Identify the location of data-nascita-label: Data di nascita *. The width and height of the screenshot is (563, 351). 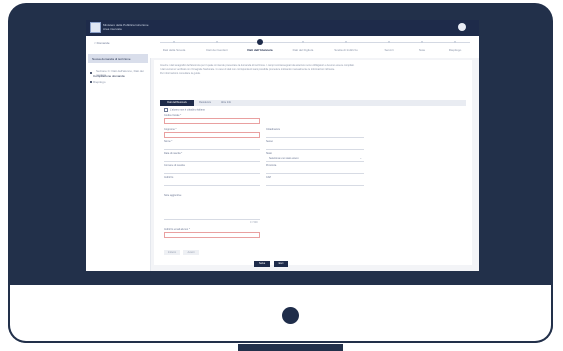
(173, 153).